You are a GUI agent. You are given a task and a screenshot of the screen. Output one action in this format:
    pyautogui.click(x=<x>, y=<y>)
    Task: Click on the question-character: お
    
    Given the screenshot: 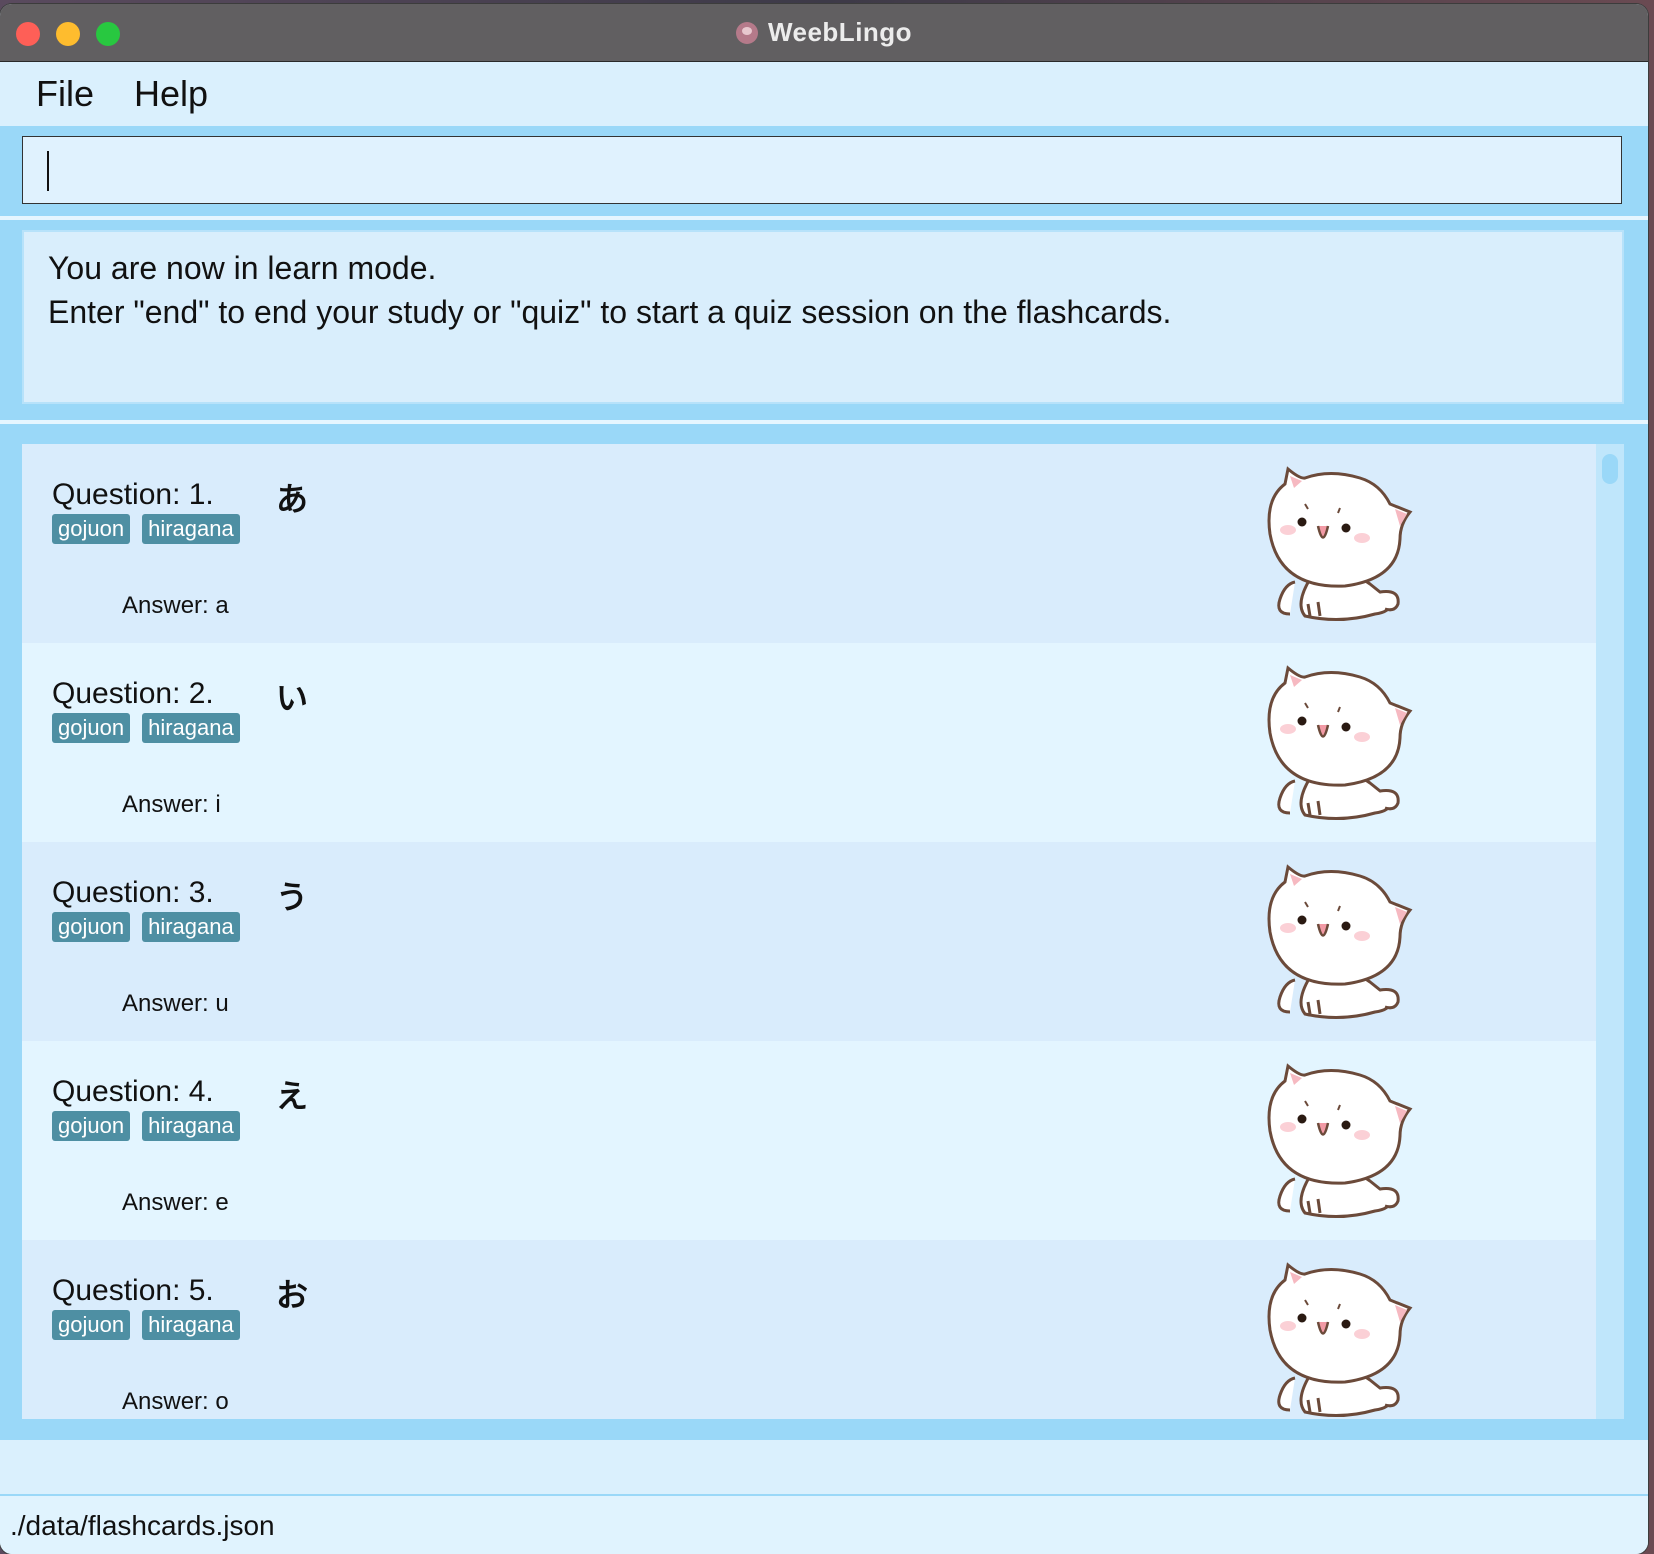 What is the action you would take?
    pyautogui.click(x=292, y=1295)
    